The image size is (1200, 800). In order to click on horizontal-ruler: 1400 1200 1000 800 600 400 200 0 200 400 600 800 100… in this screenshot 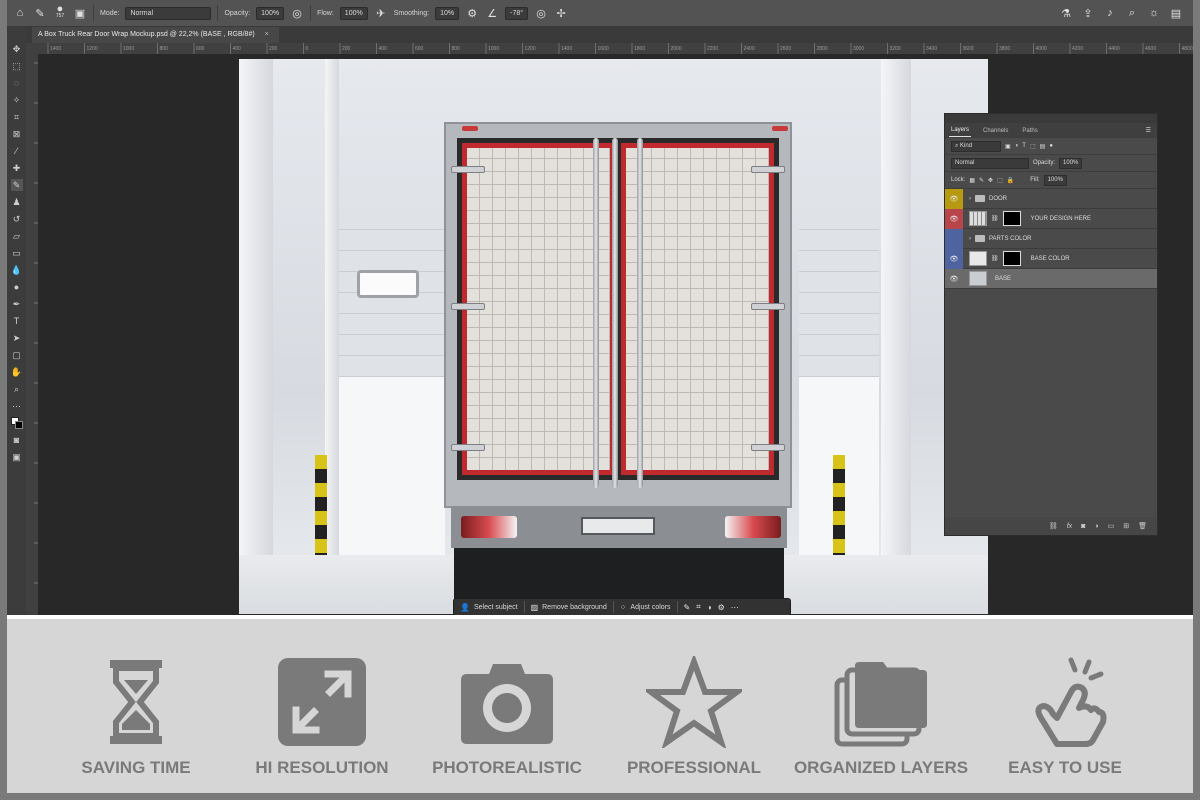, I will do `click(615, 48)`.